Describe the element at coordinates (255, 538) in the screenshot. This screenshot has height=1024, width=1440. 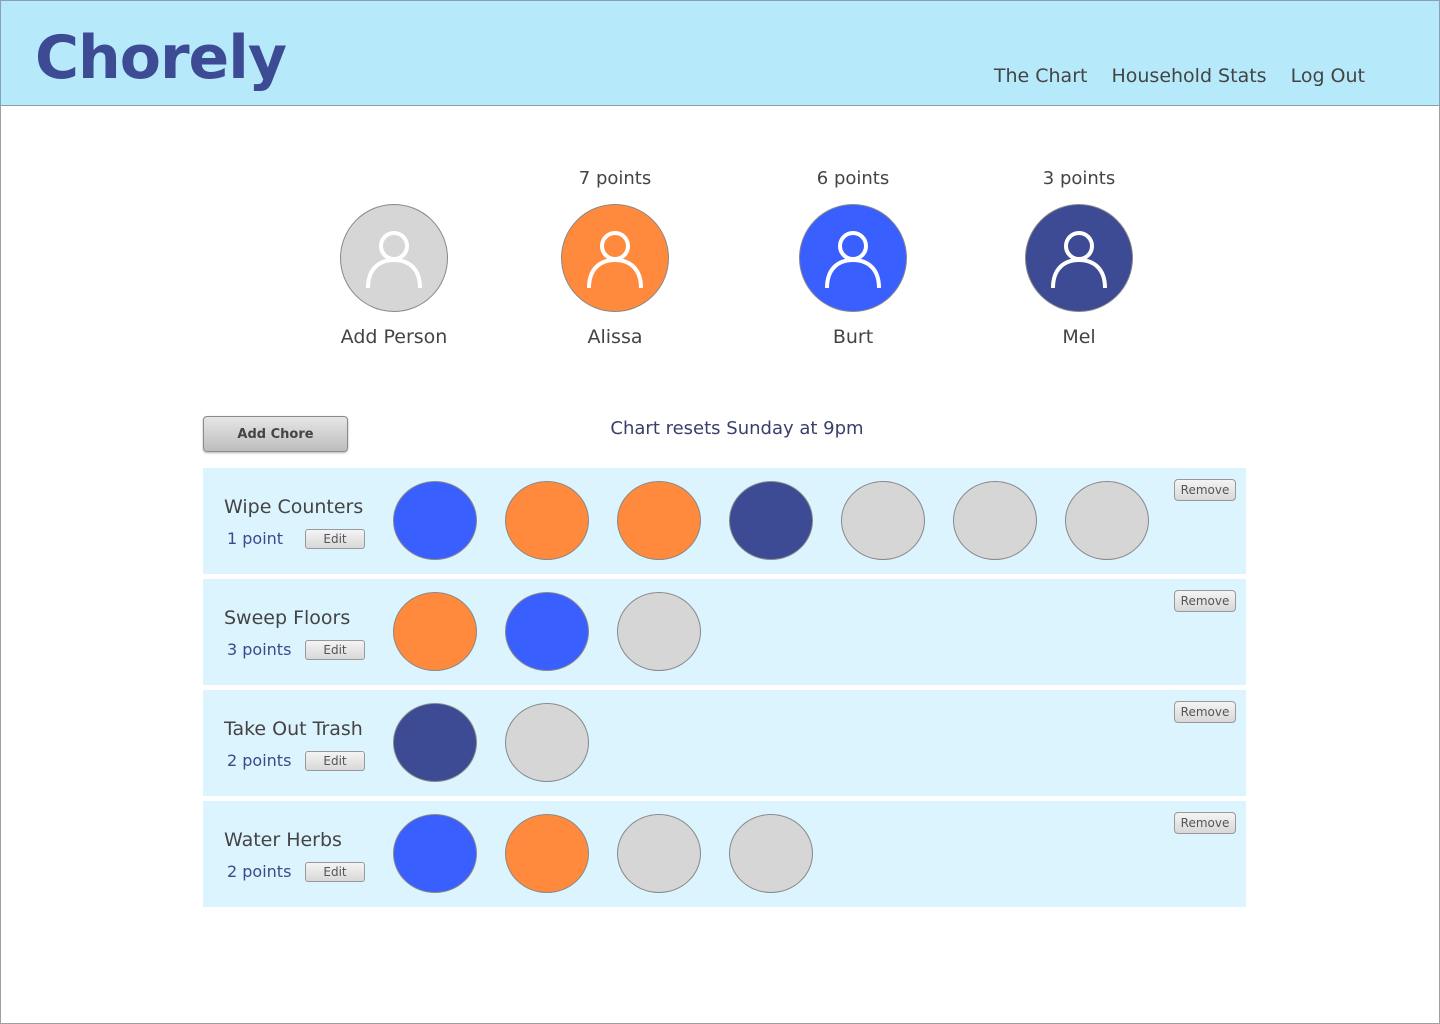
I see `chore-points: 1 point` at that location.